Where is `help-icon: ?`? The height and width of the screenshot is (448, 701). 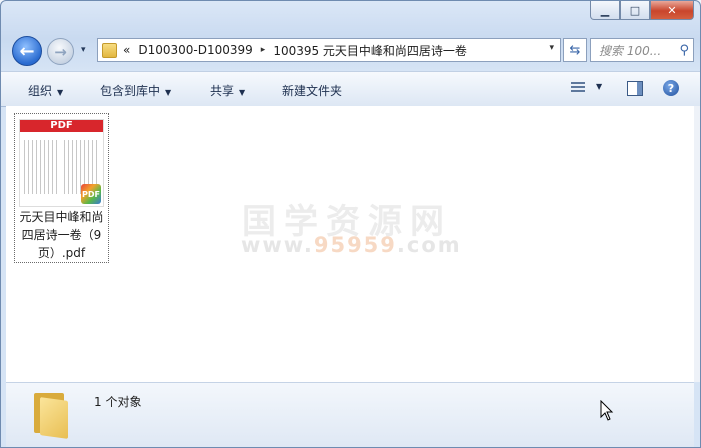
help-icon: ? is located at coordinates (671, 88).